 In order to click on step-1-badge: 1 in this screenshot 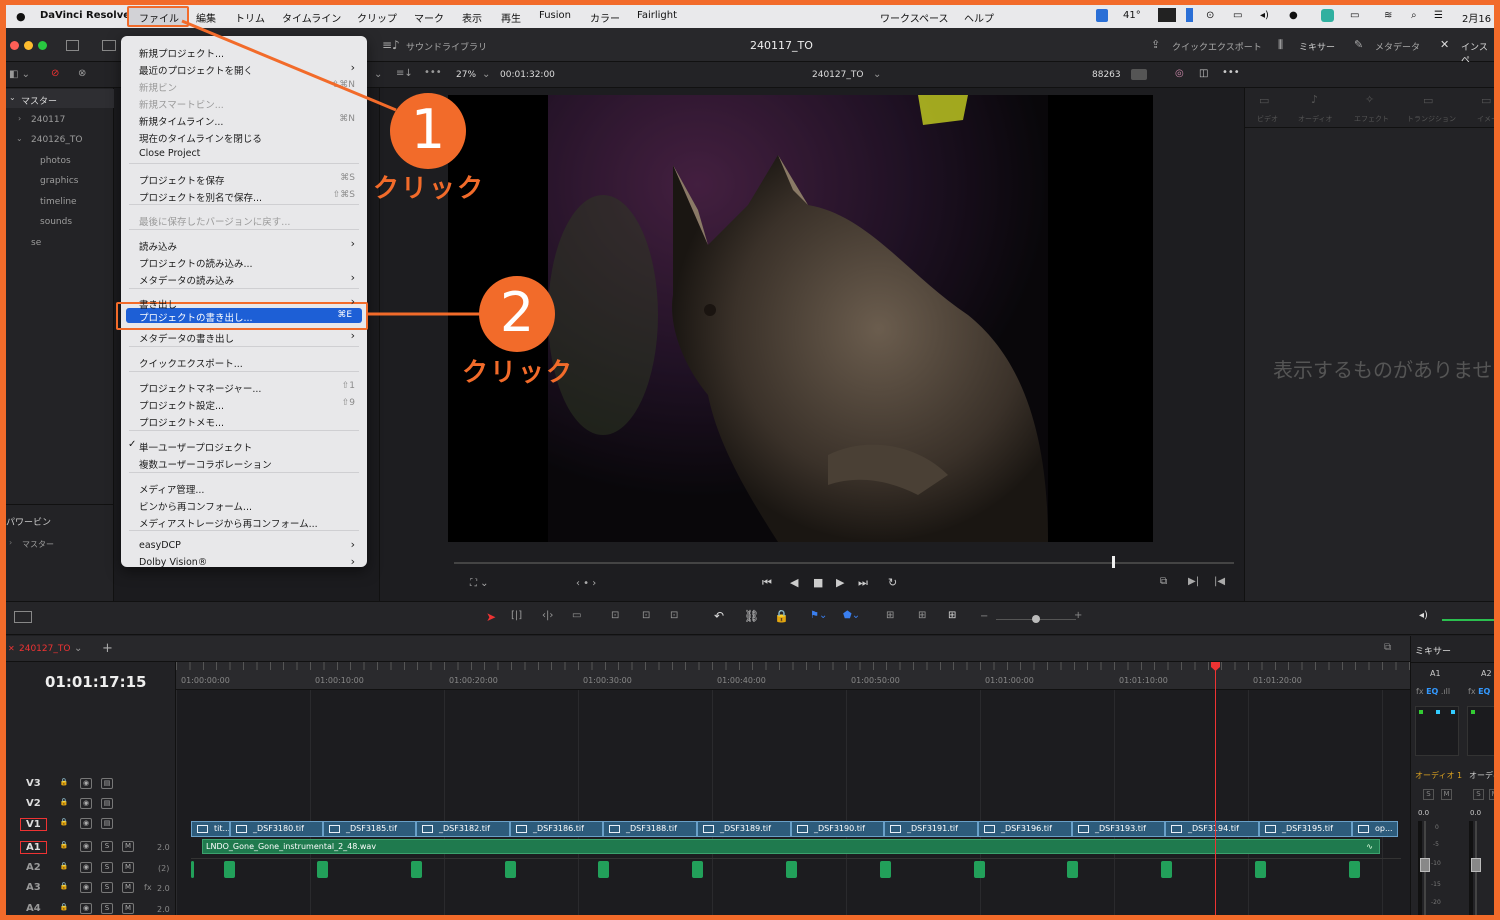, I will do `click(428, 131)`.